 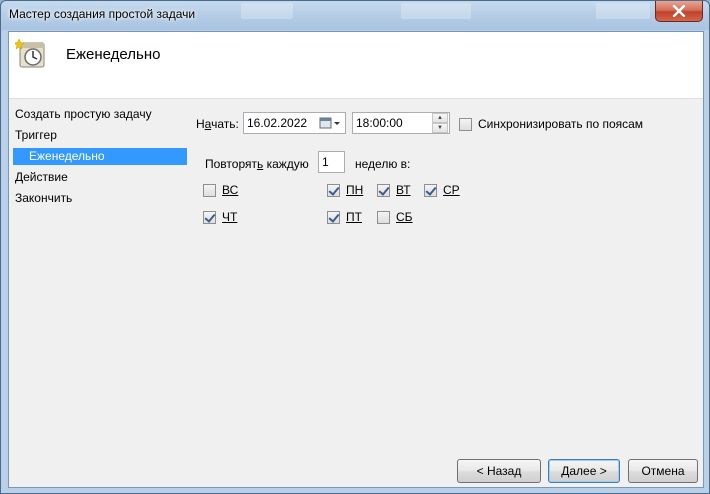 I want to click on start-time-field: 18:00:00 ▲ ▼, so click(x=401, y=123).